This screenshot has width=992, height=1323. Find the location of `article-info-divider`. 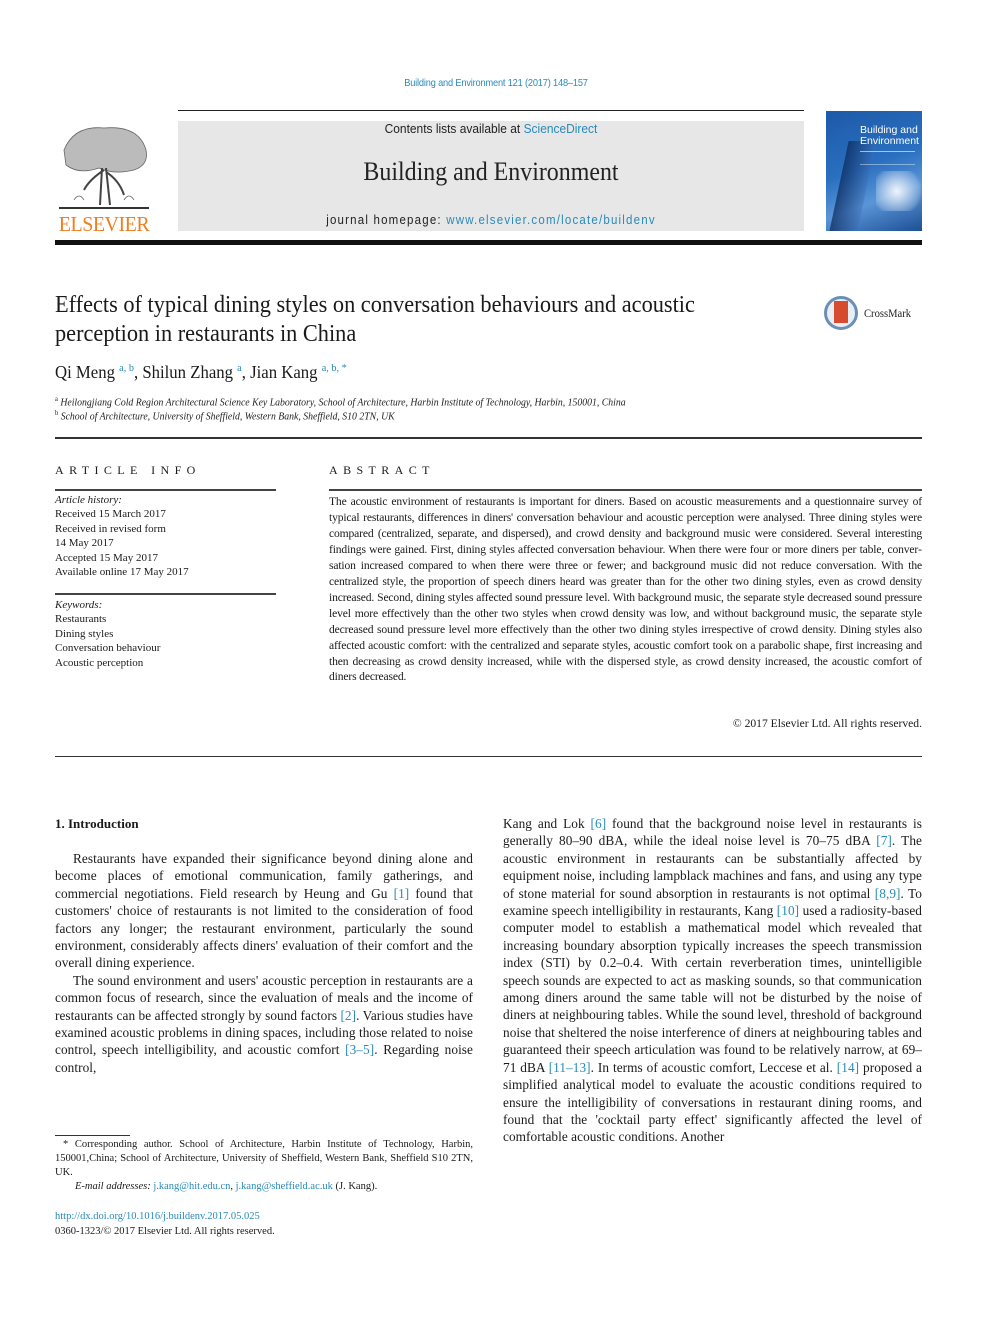

article-info-divider is located at coordinates (165, 490).